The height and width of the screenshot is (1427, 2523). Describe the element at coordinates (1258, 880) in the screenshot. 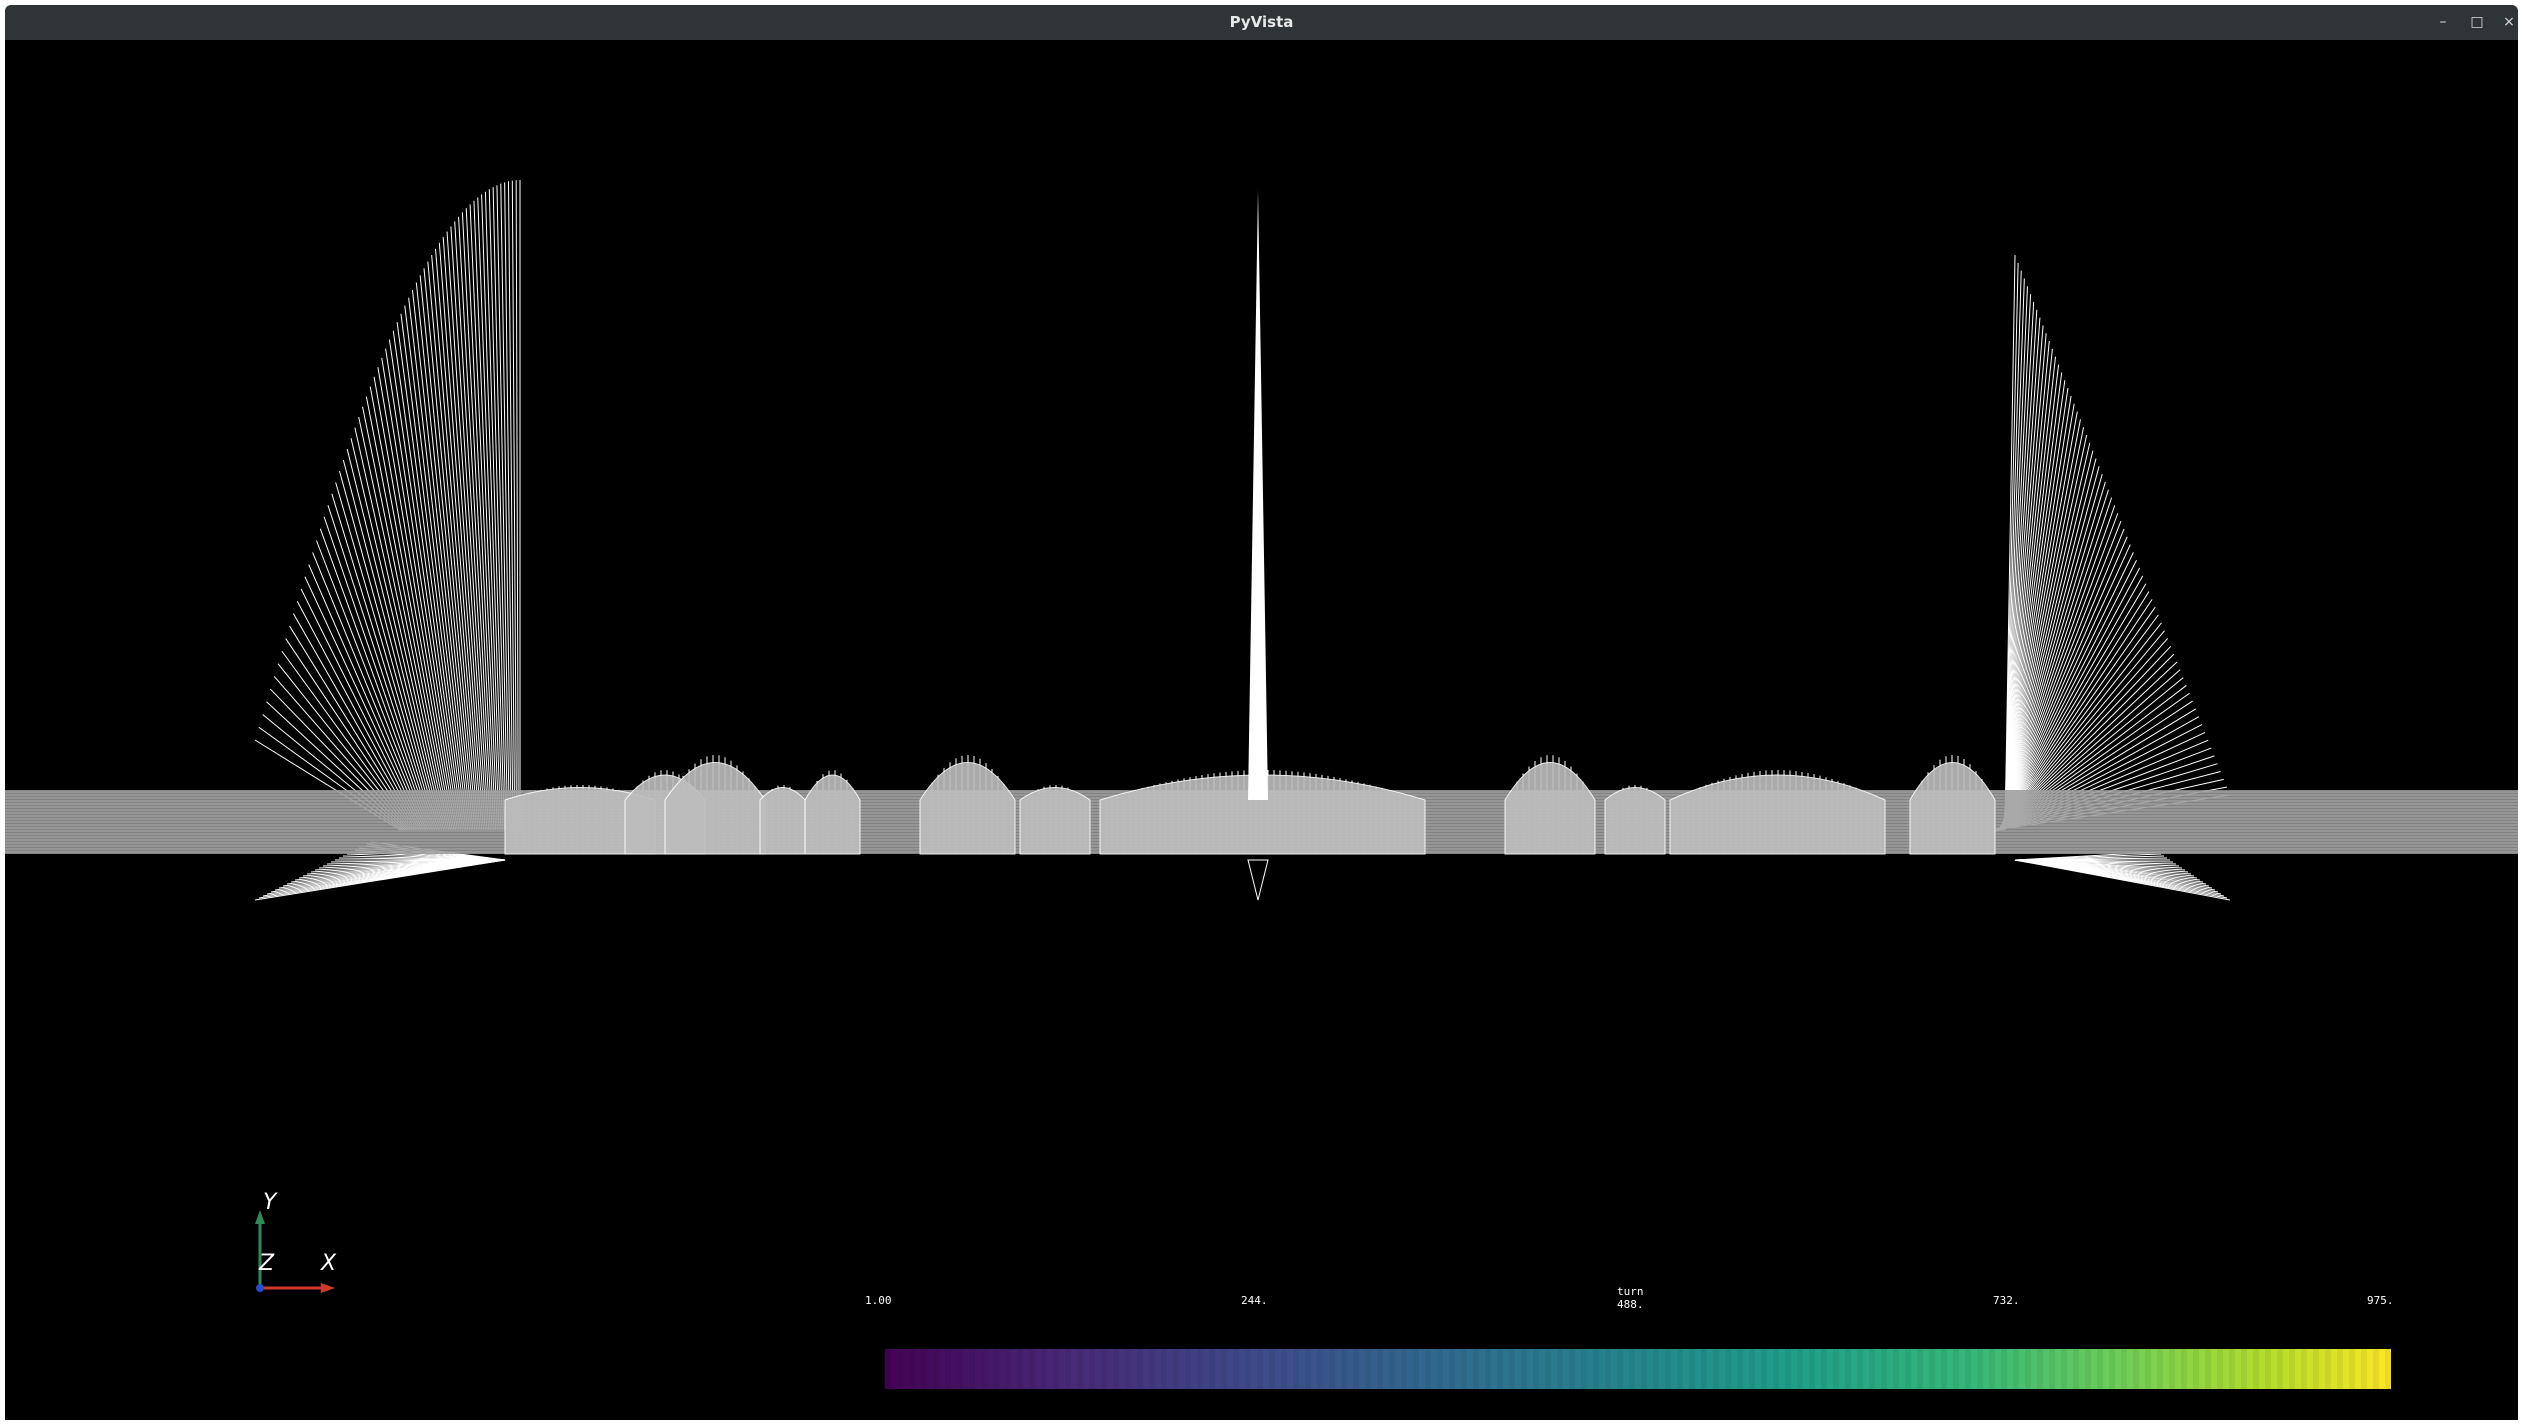

I see `center-spike-bottom` at that location.